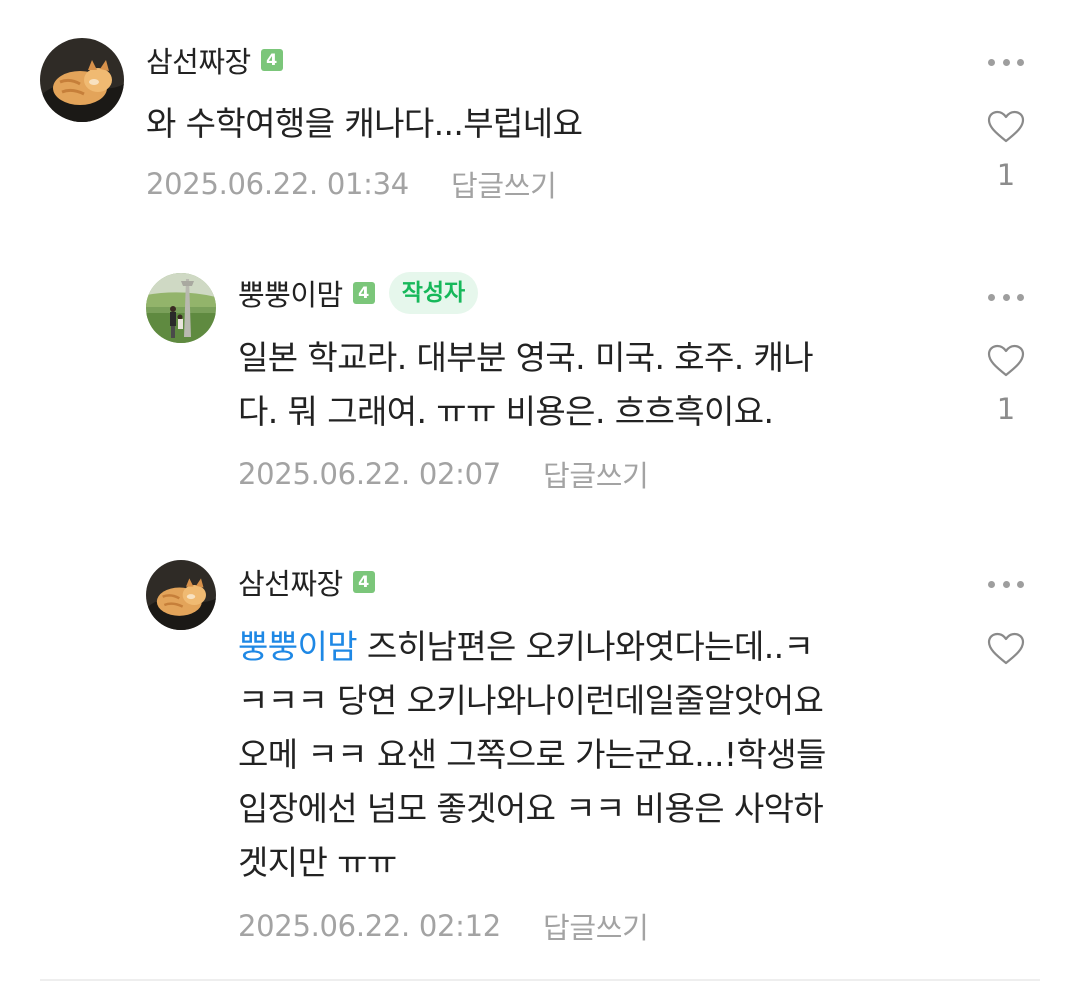 This screenshot has width=1080, height=981. What do you see at coordinates (298, 646) in the screenshot?
I see `mention-link: 뿡뿡이맘` at bounding box center [298, 646].